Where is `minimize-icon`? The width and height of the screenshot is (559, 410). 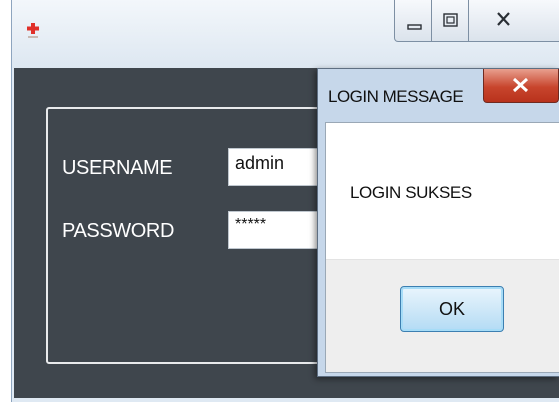
minimize-icon is located at coordinates (414, 27).